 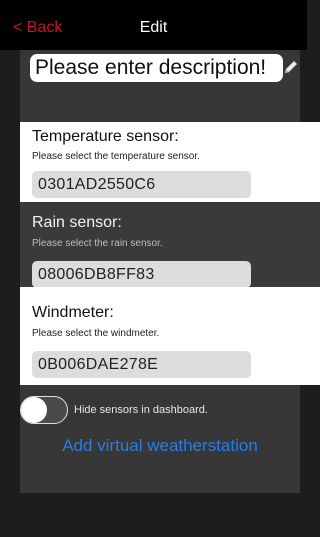 What do you see at coordinates (141, 364) in the screenshot?
I see `windmeter-select: 0B006DAE278E` at bounding box center [141, 364].